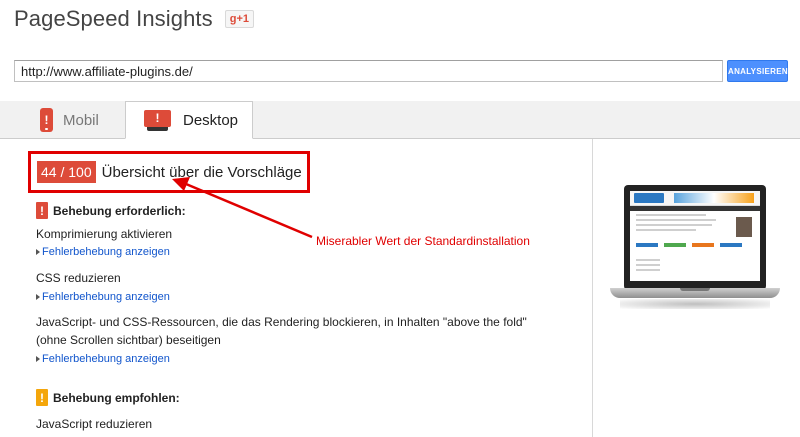 This screenshot has height=437, width=800. What do you see at coordinates (695, 236) in the screenshot?
I see `page-screenshot` at bounding box center [695, 236].